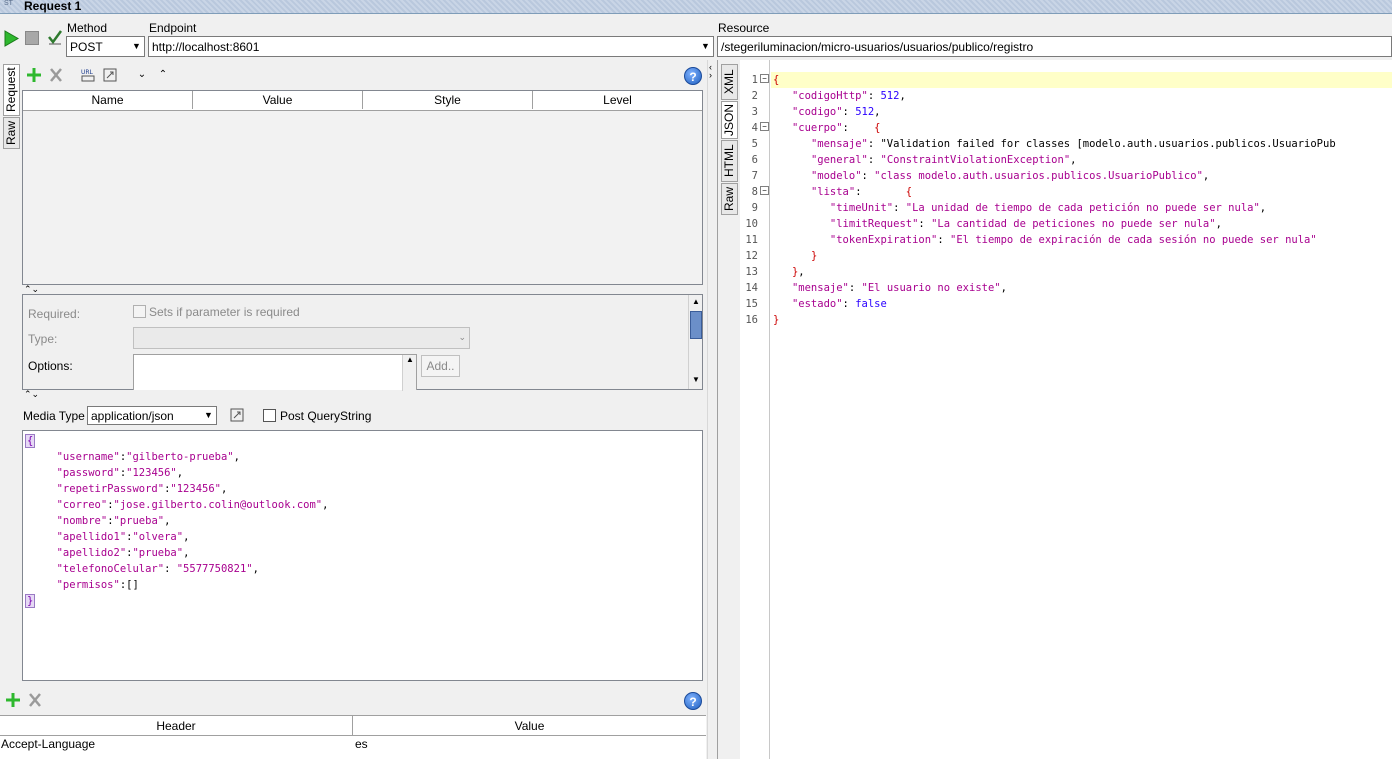  I want to click on headers-help-icon: ?, so click(693, 701).